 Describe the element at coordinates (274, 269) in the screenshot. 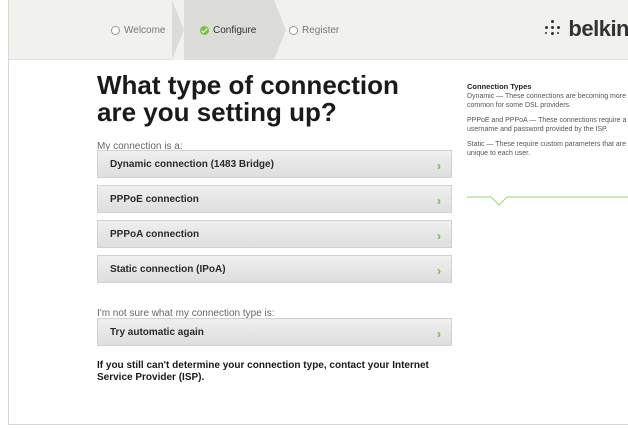

I see `option-static-button: Static connection (IPoA) ››` at that location.